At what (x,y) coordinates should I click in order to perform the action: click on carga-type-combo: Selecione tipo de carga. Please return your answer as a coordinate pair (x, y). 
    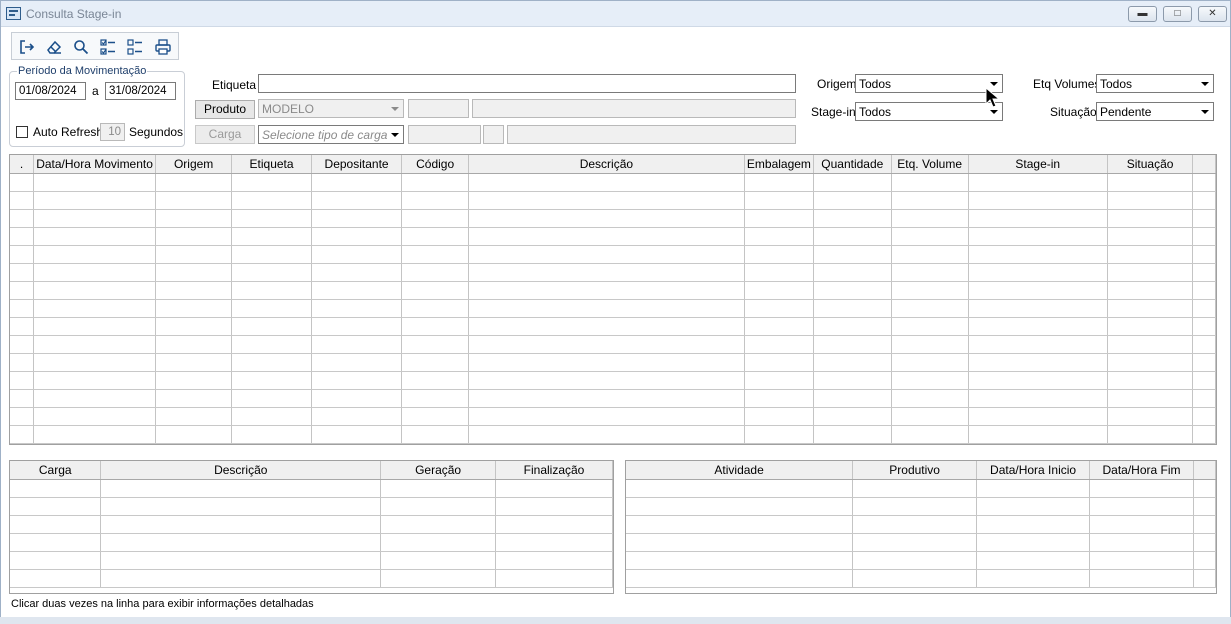
    Looking at the image, I should click on (331, 134).